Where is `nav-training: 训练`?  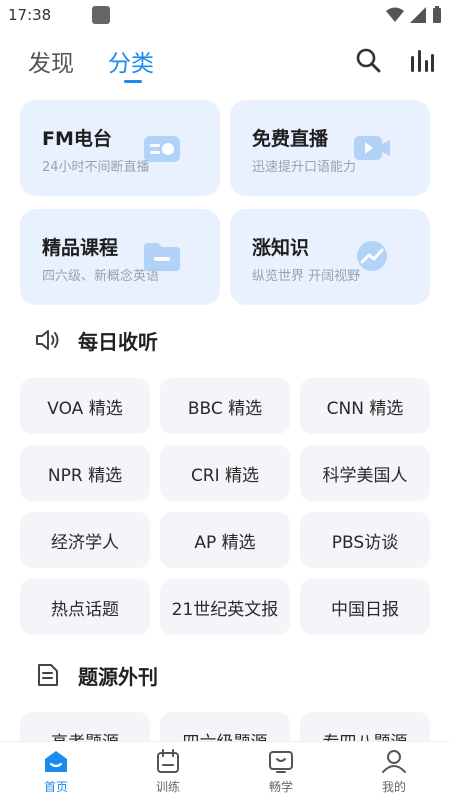
nav-training: 训练 is located at coordinates (168, 771).